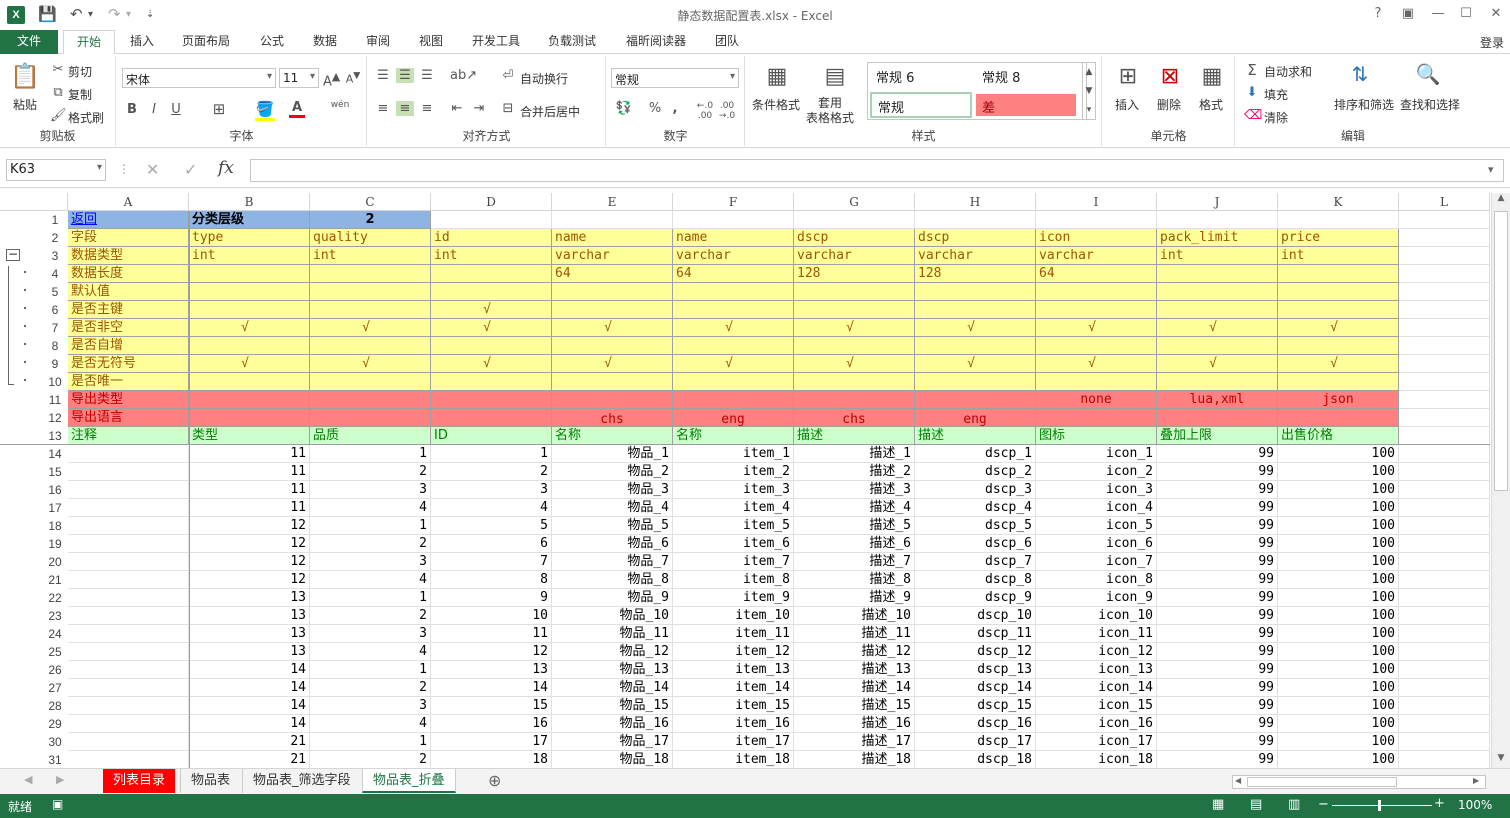 The width and height of the screenshot is (1510, 818). I want to click on name-box: K63, so click(56, 170).